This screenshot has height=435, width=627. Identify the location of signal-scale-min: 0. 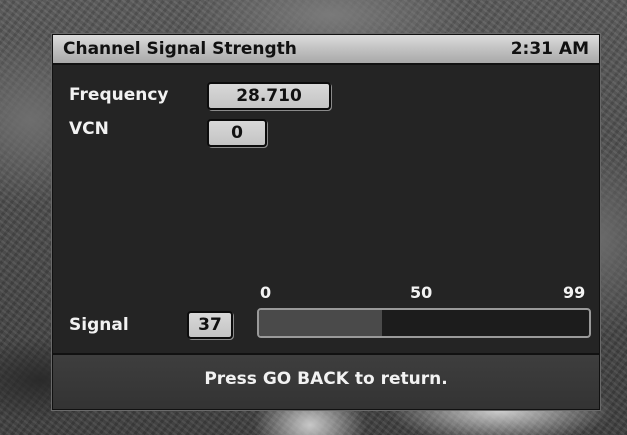
(266, 292).